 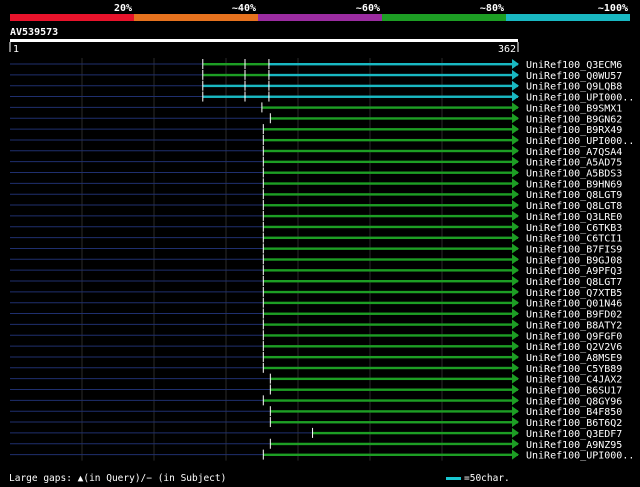 What do you see at coordinates (574, 163) in the screenshot?
I see `hit-label: UniRef100_A5AD75` at bounding box center [574, 163].